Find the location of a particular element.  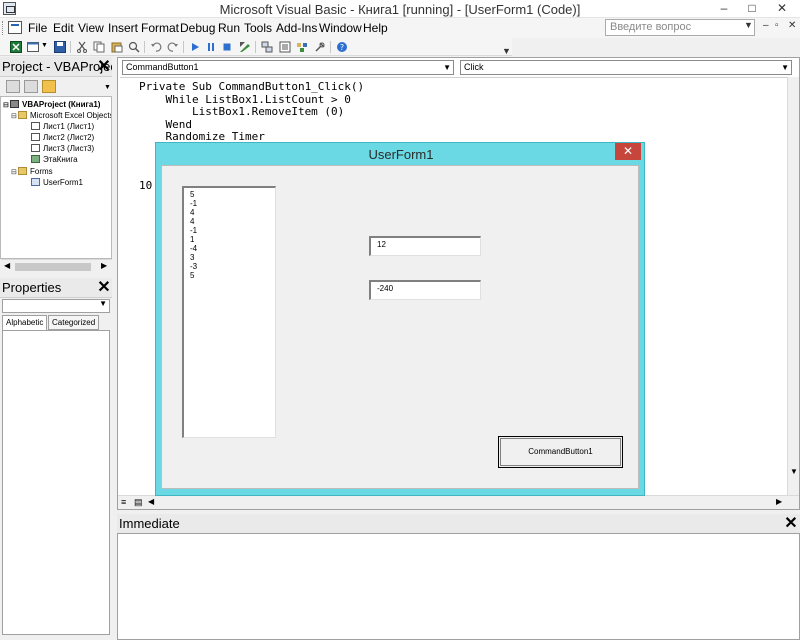

copy-icon is located at coordinates (99, 47).